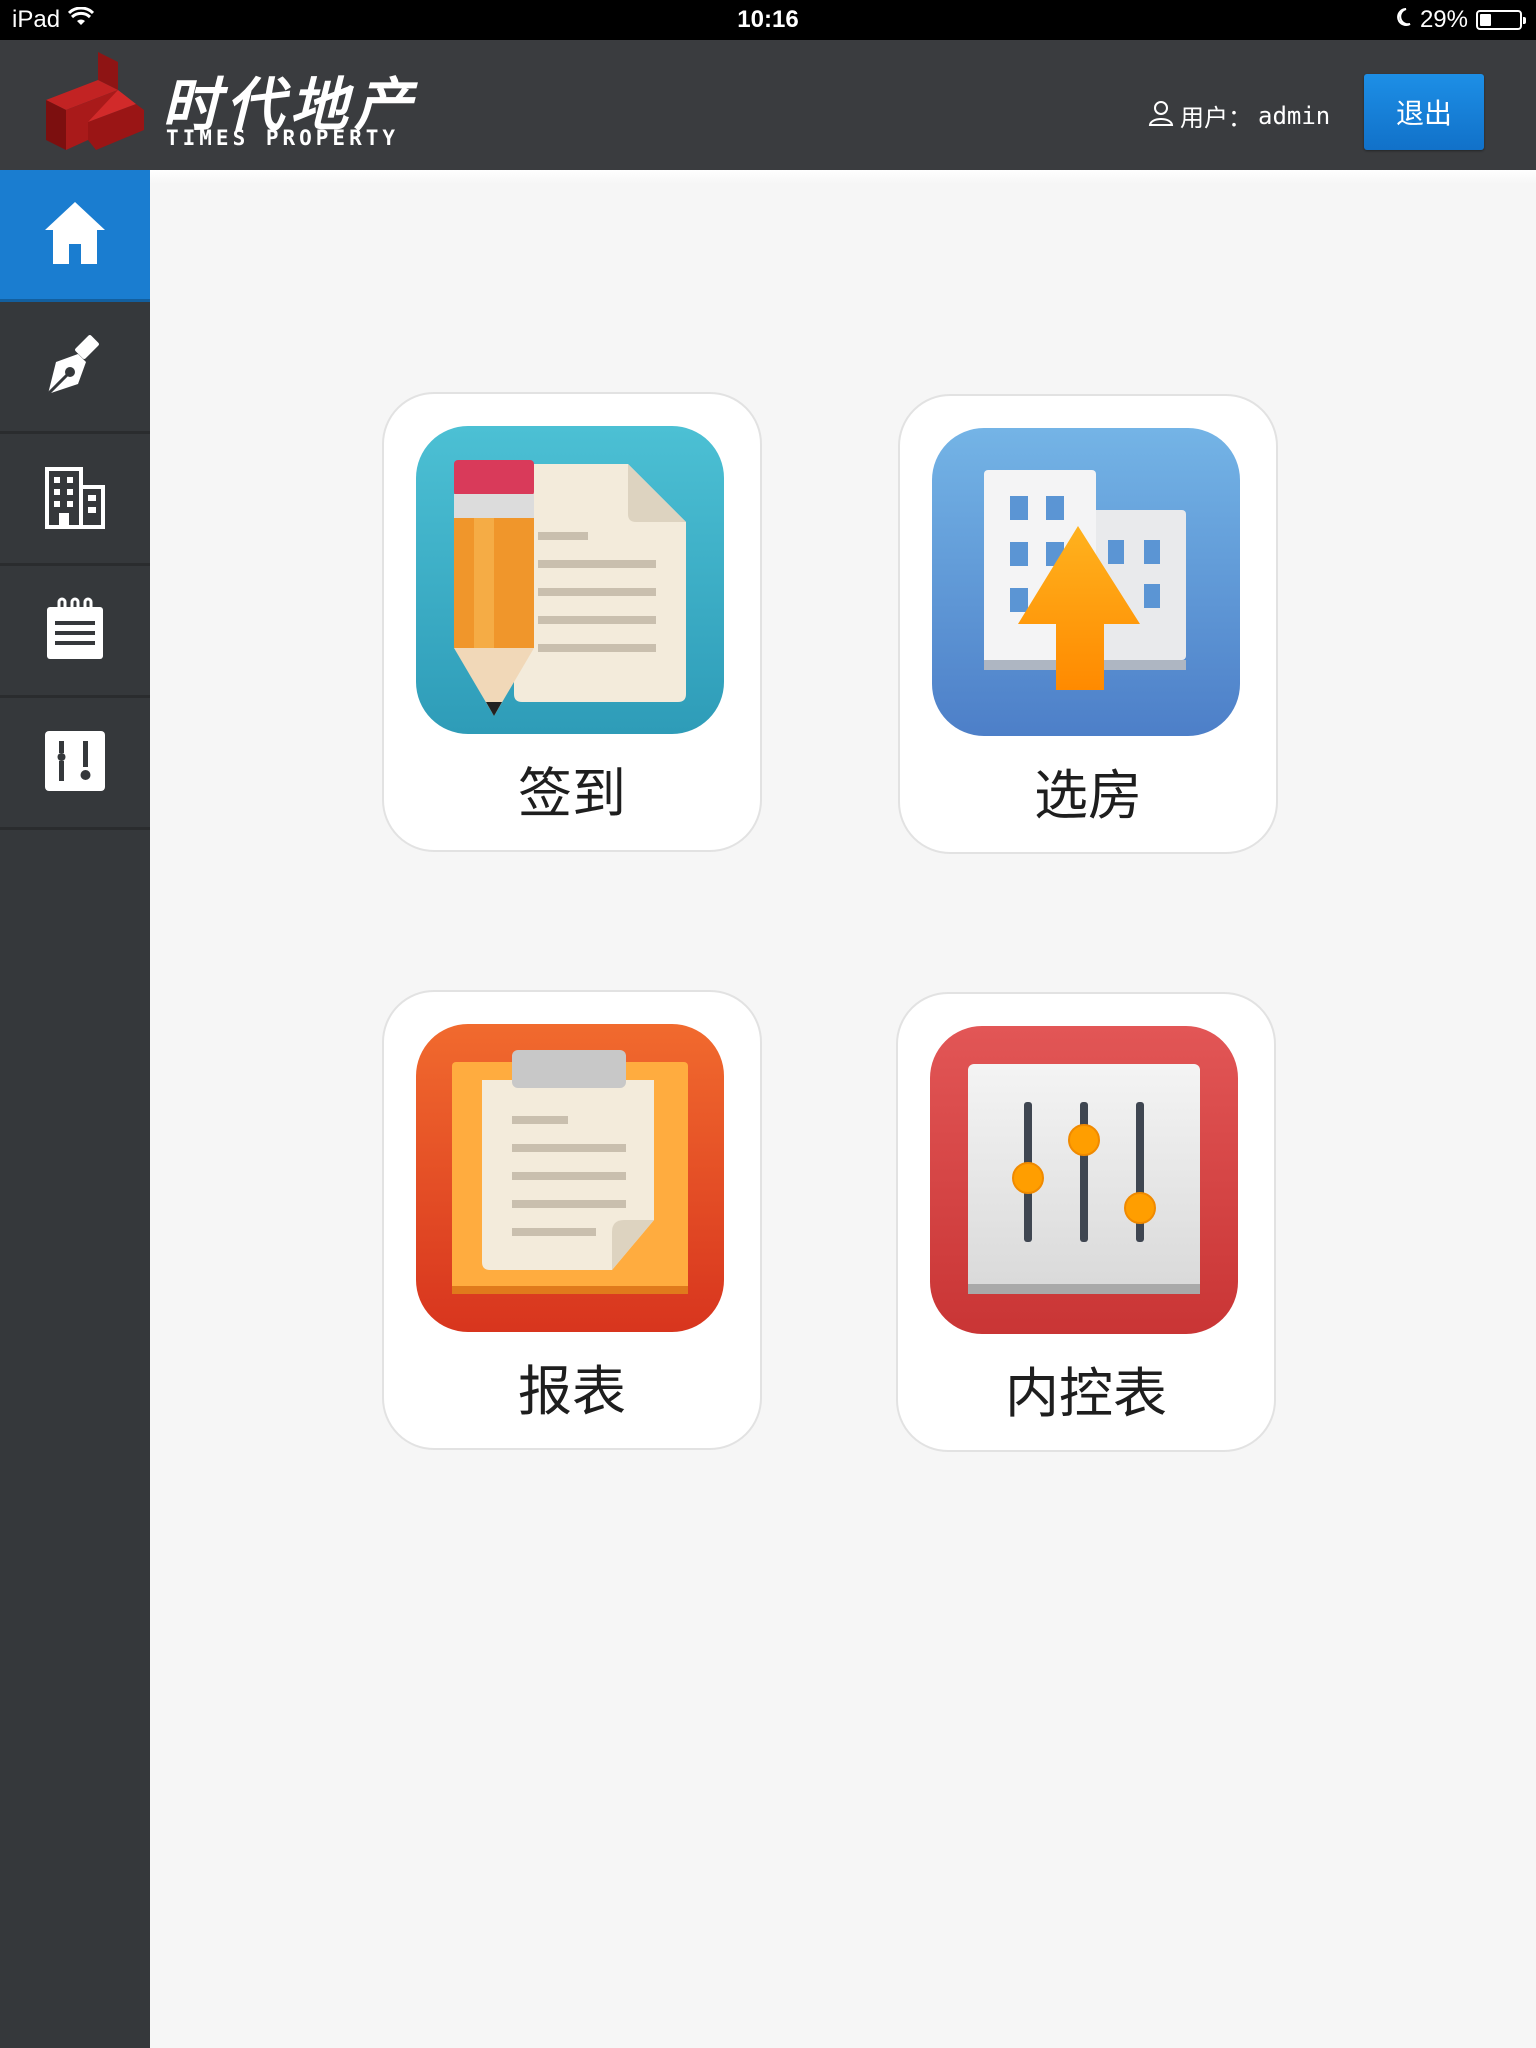 This screenshot has width=1536, height=2048. I want to click on logout-button: 退出, so click(1424, 112).